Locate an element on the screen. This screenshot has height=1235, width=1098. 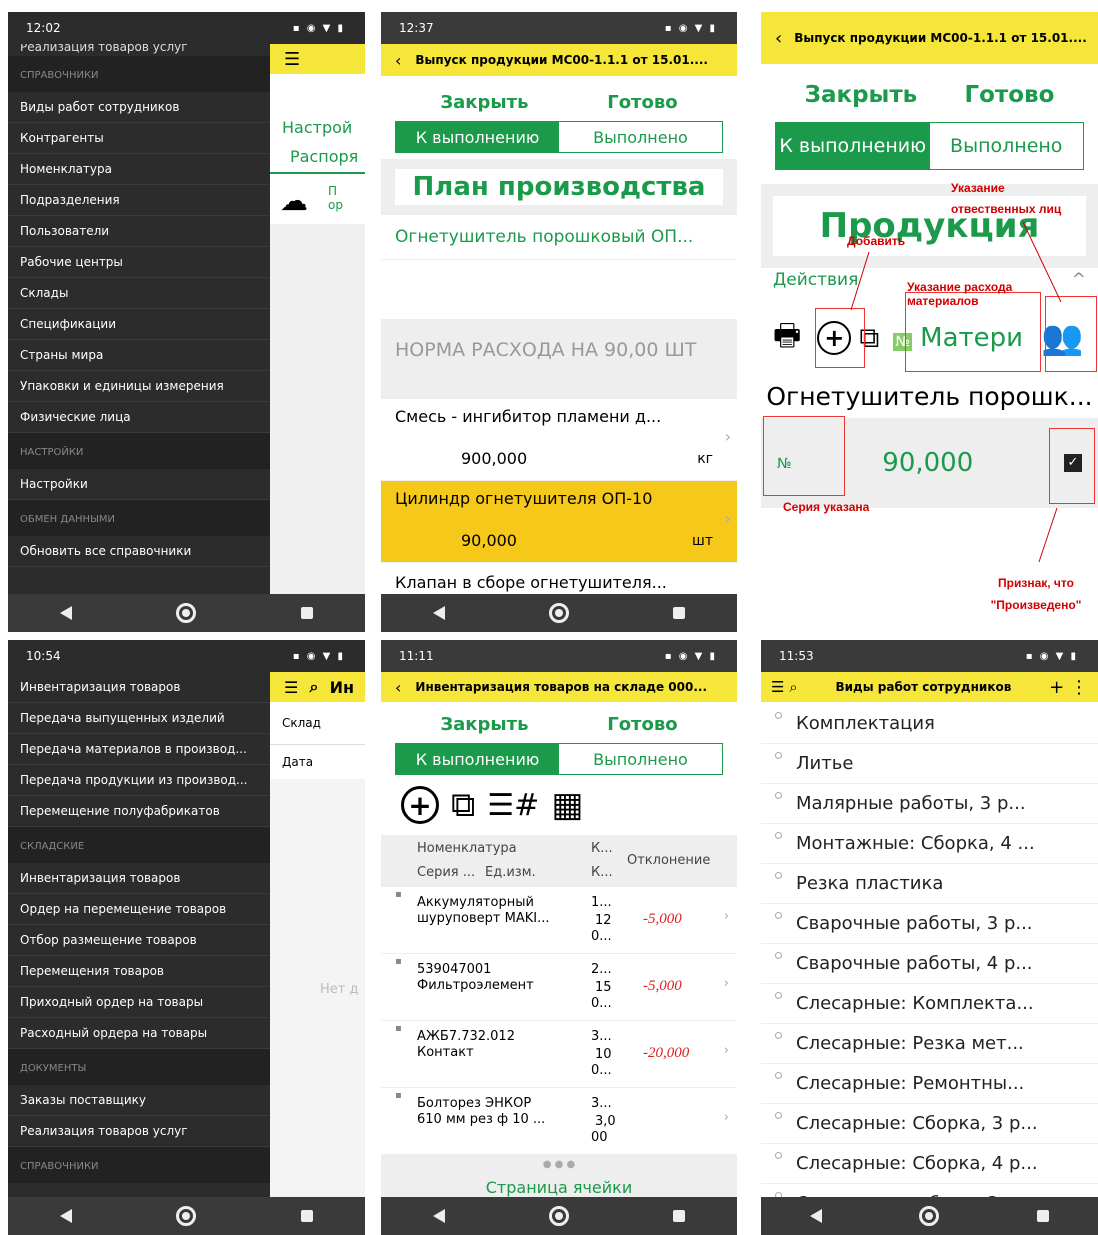
material-row: Цилиндр огнетушителя ОП-10 90,000 шт › is located at coordinates (559, 522).